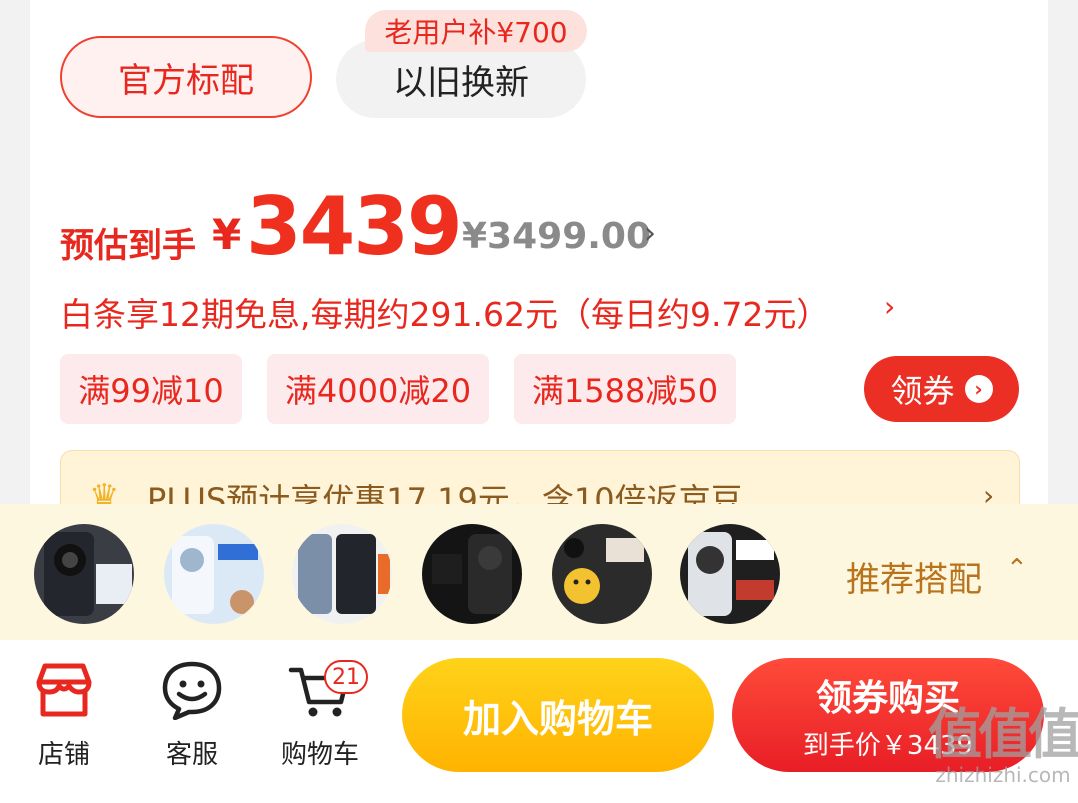 Image resolution: width=1078 pixels, height=803 pixels. I want to click on trade-in-subsidy-text: 老用户补¥700, so click(476, 32).